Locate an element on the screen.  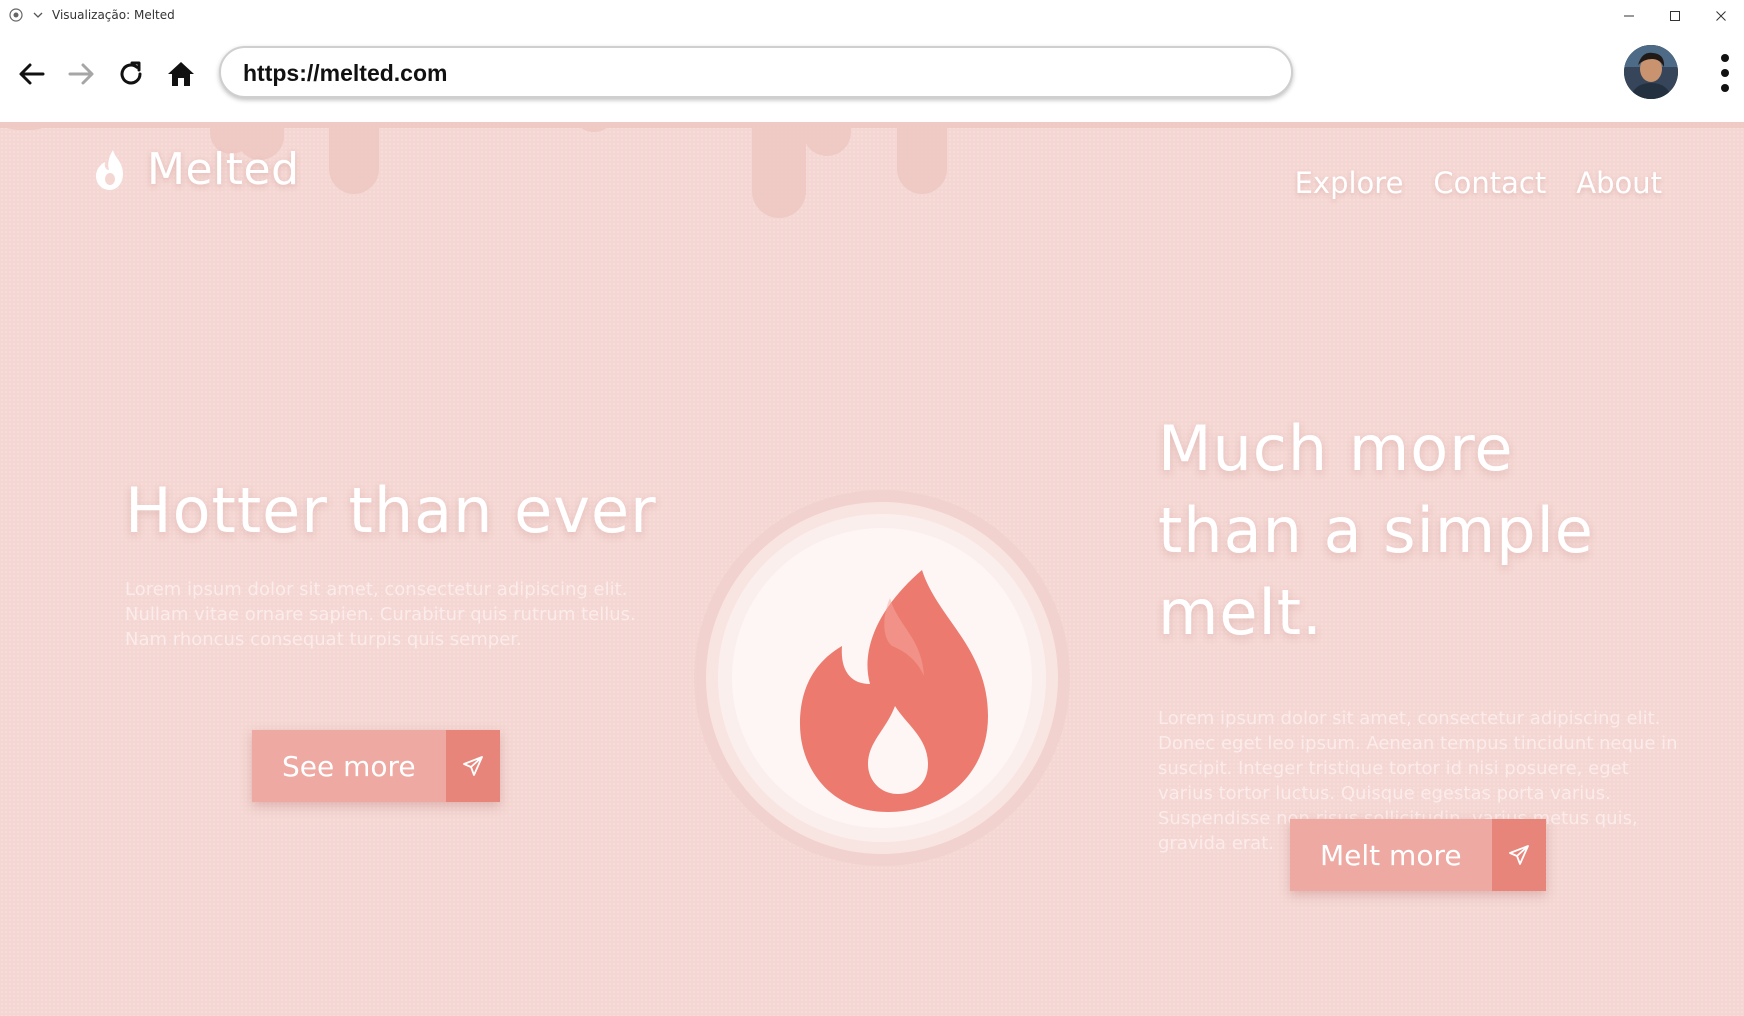
see-more-label: See more is located at coordinates (349, 766).